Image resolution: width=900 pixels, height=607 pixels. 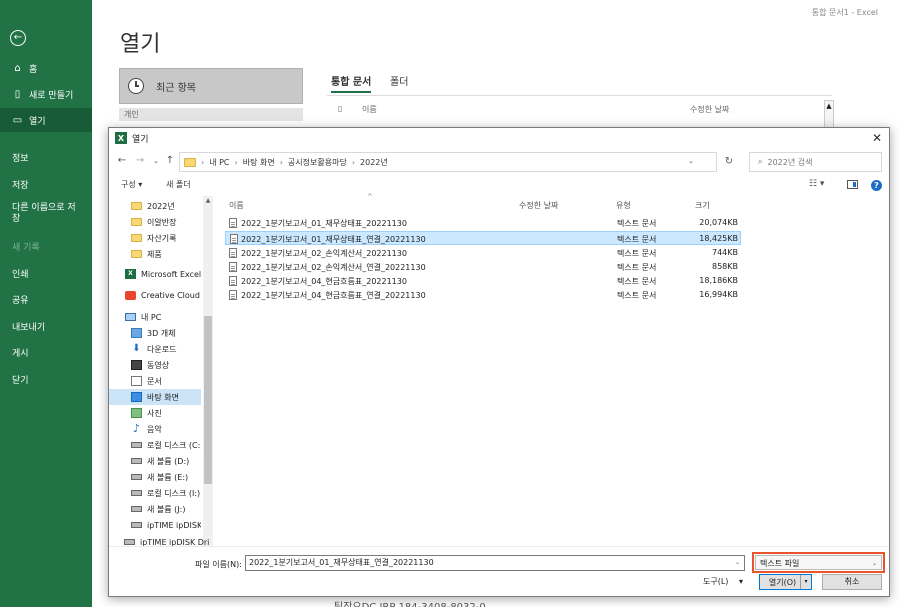 I want to click on nav-item: ipTIME ipDISK Dri, so click(x=169, y=542).